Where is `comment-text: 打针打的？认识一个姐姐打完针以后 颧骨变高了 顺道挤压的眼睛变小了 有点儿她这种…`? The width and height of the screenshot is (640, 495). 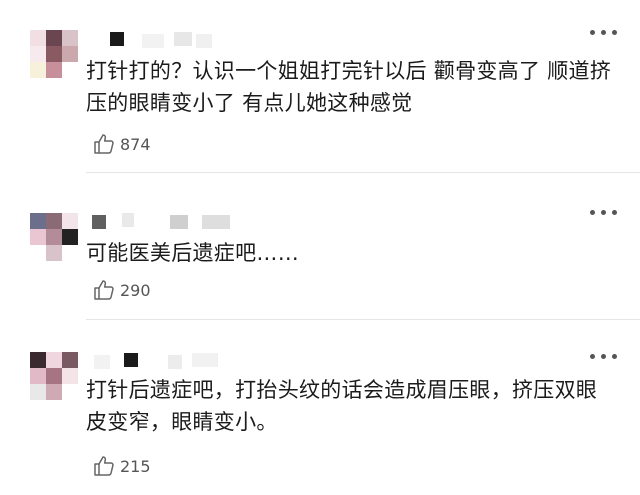 comment-text: 打针打的？认识一个姐姐打完针以后 颧骨变高了 顺道挤压的眼睛变小了 有点儿她这种… is located at coordinates (349, 87).